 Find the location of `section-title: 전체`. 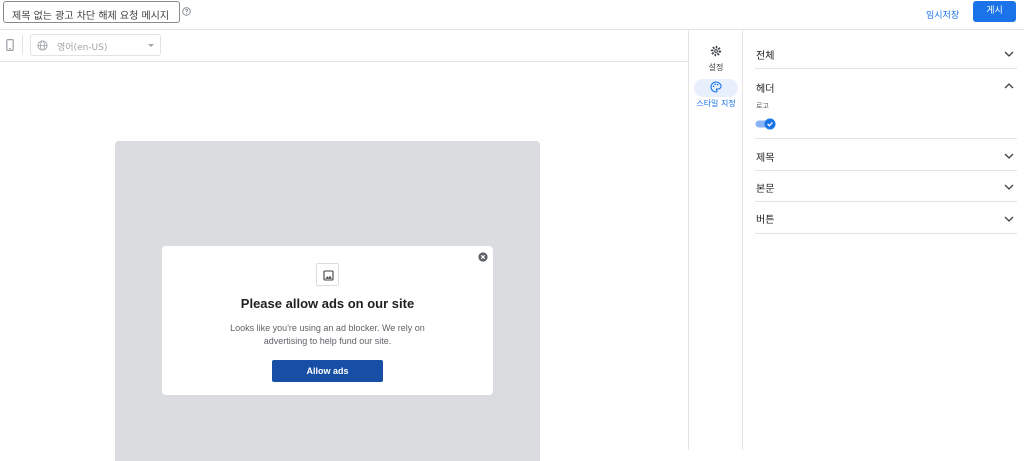

section-title: 전체 is located at coordinates (765, 56).